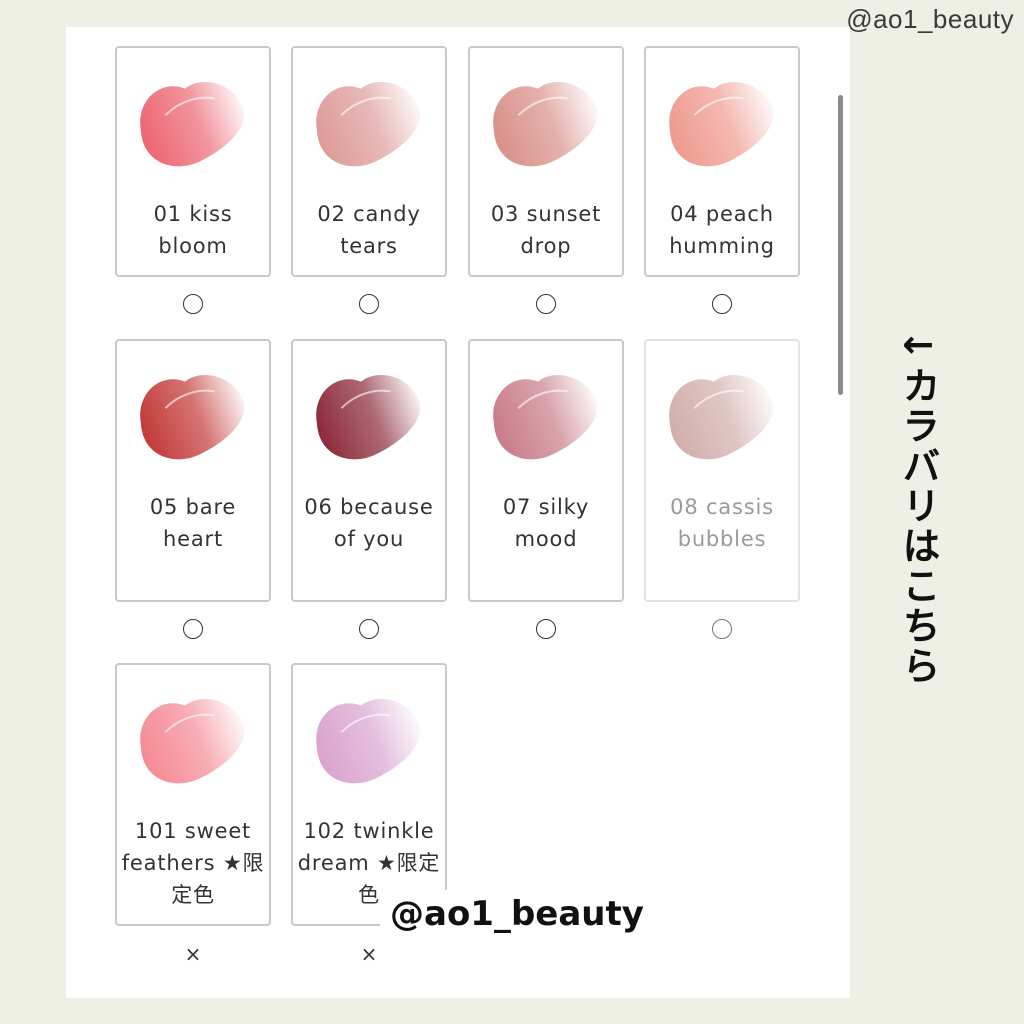  I want to click on side-note: ← カラバリはこちら, so click(918, 506).